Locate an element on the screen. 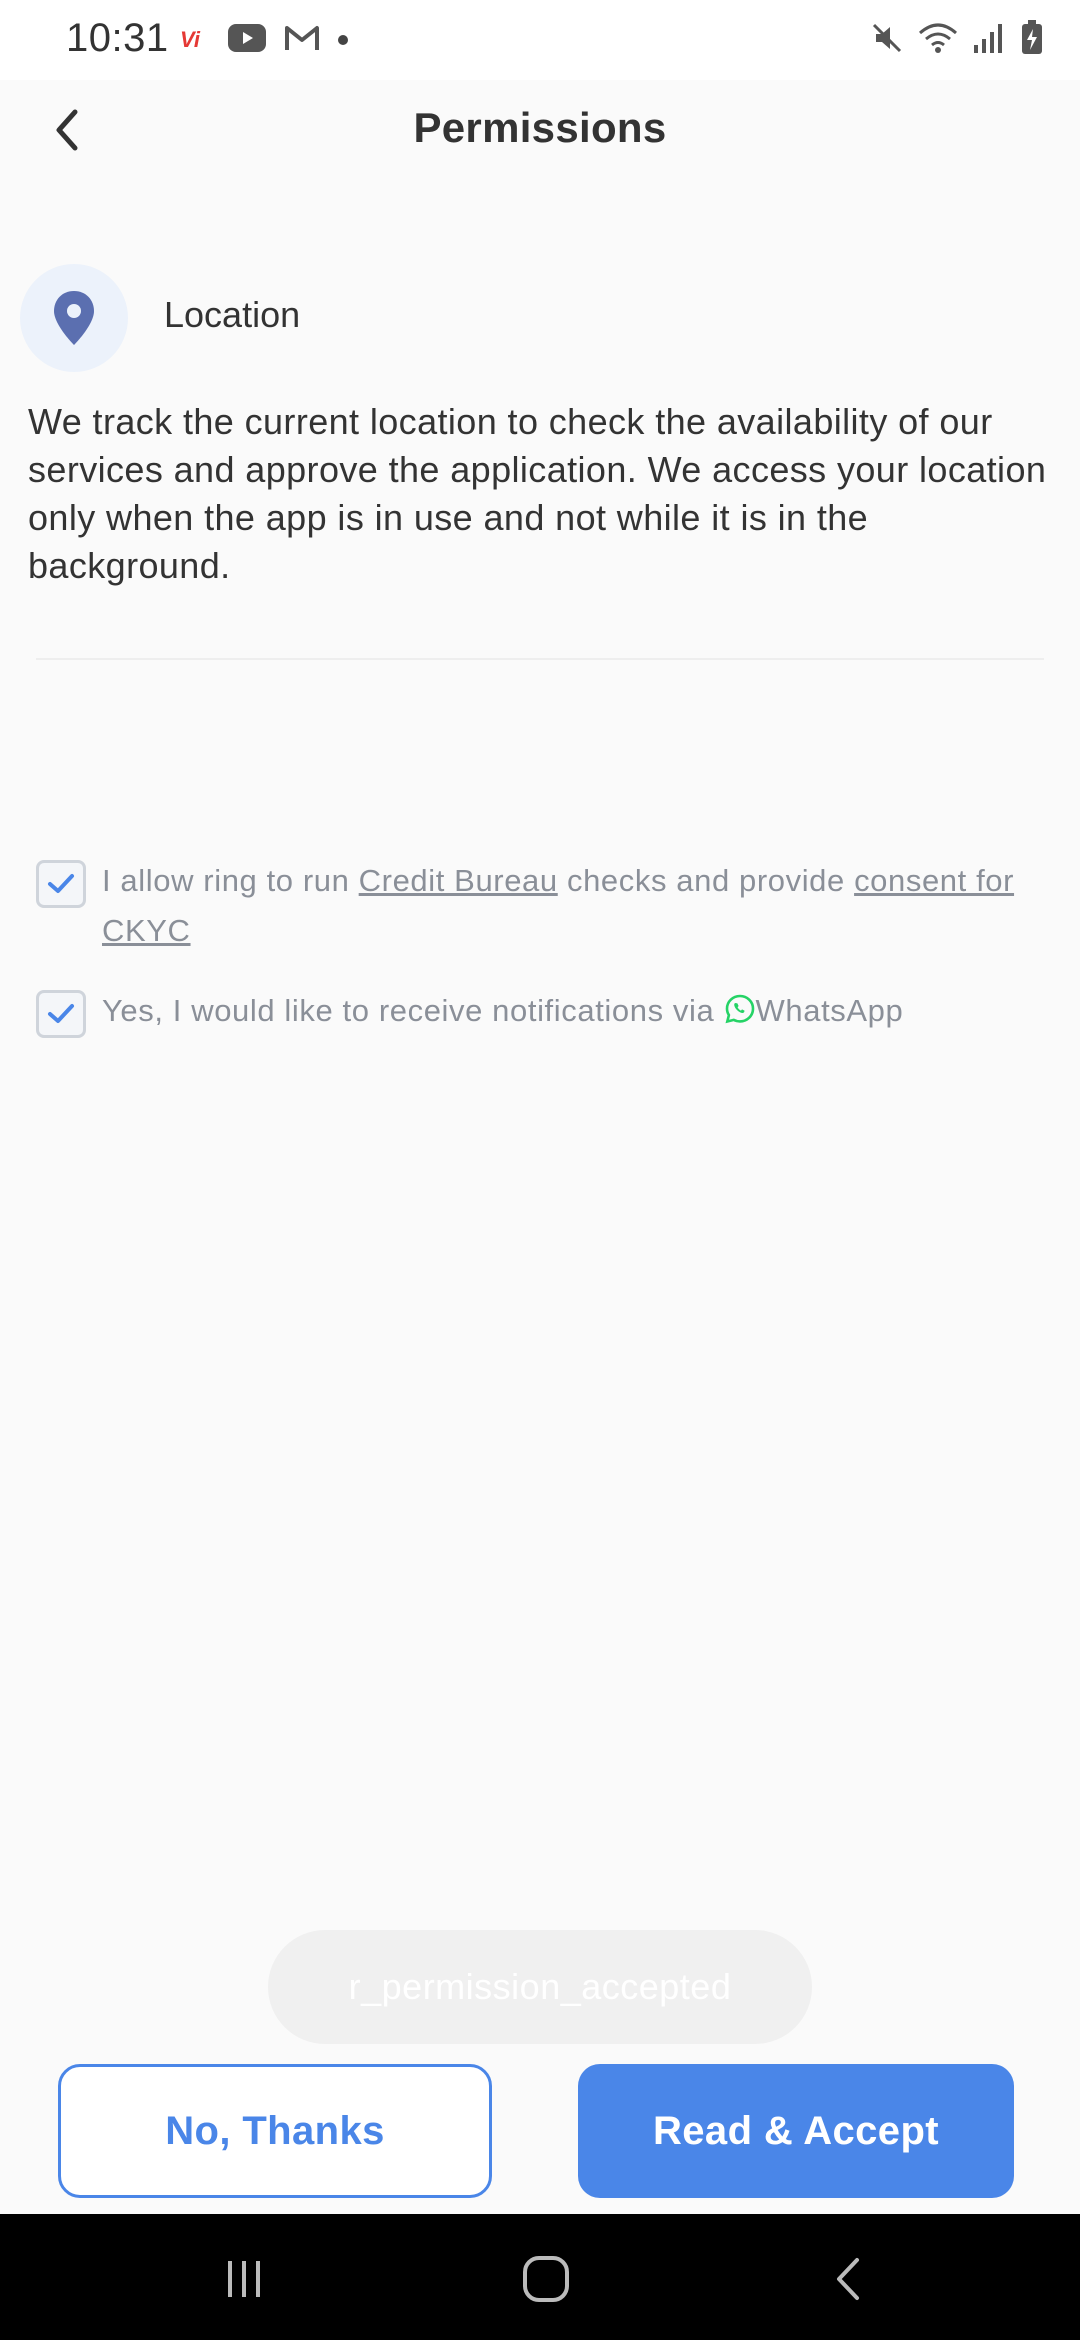 The image size is (1080, 2340). consent-text-part: checks and provide is located at coordinates (706, 880).